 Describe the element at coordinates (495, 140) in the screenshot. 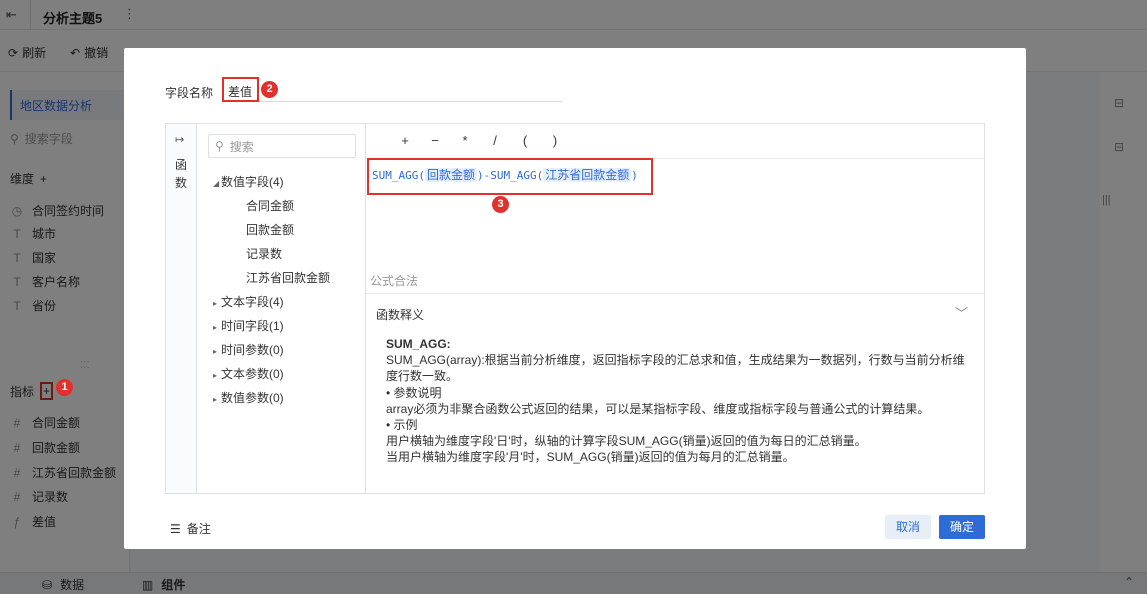

I see `divide-operator-button: /` at that location.